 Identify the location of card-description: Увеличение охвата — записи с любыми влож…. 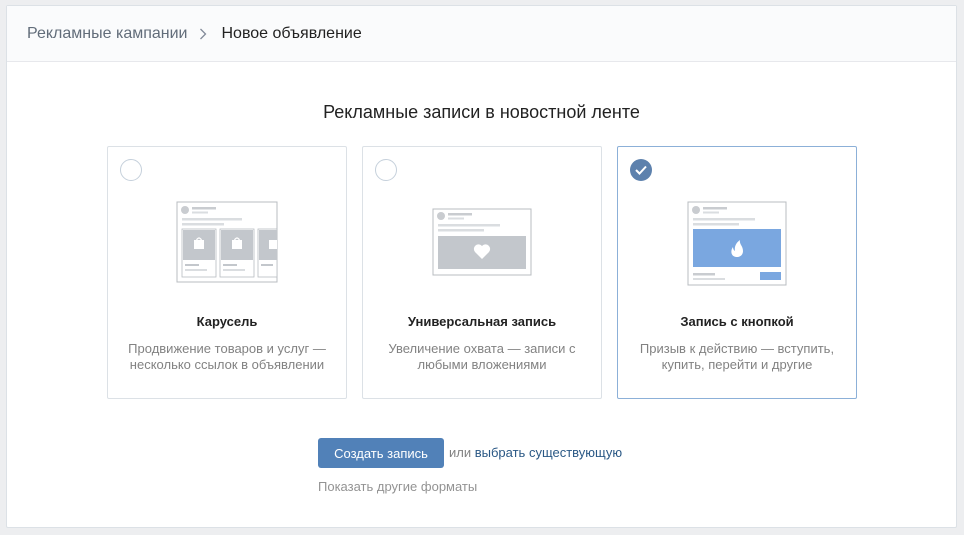
(482, 356).